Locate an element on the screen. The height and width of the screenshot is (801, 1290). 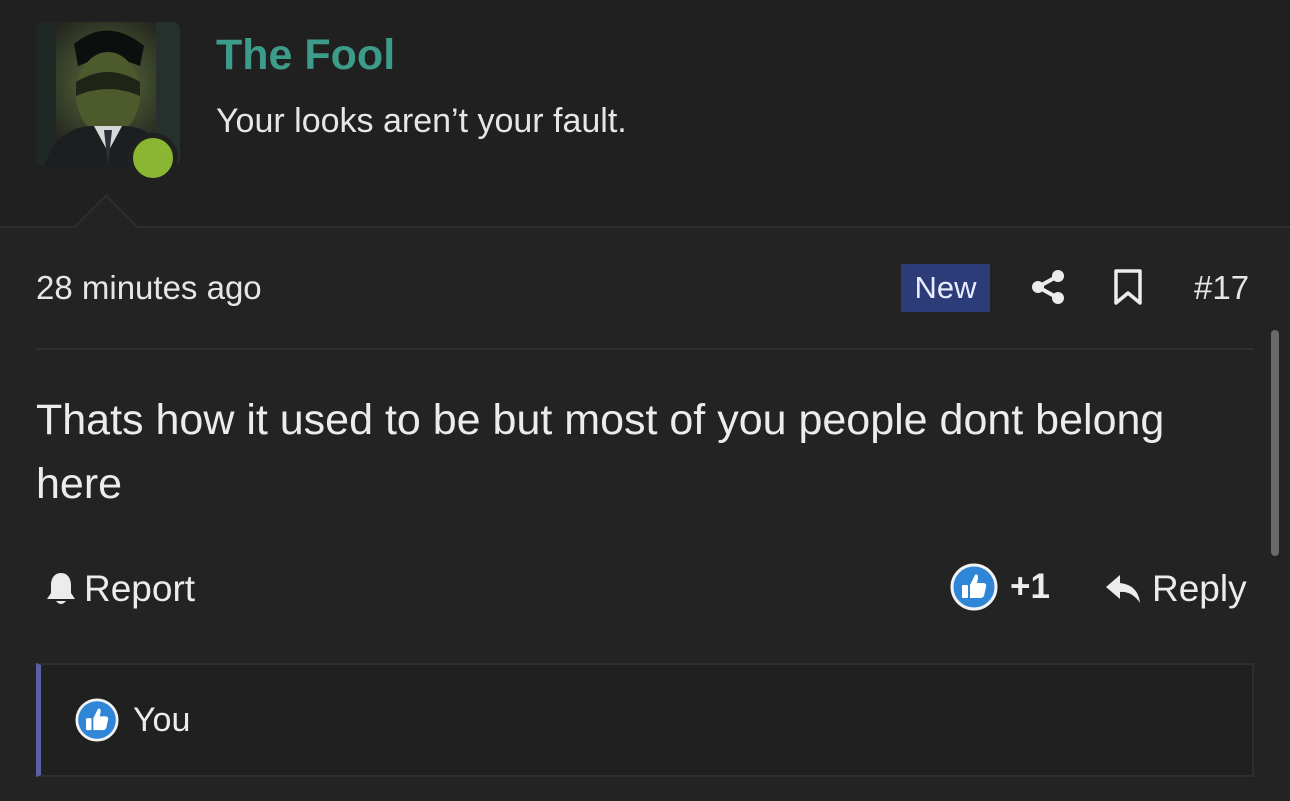
new-badge: New is located at coordinates (945, 288).